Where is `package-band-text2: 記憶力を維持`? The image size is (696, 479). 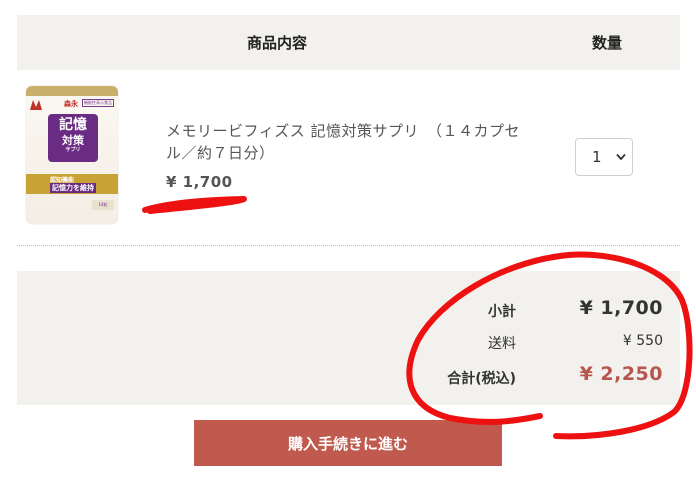
package-band-text2: 記憶力を維持 is located at coordinates (73, 188).